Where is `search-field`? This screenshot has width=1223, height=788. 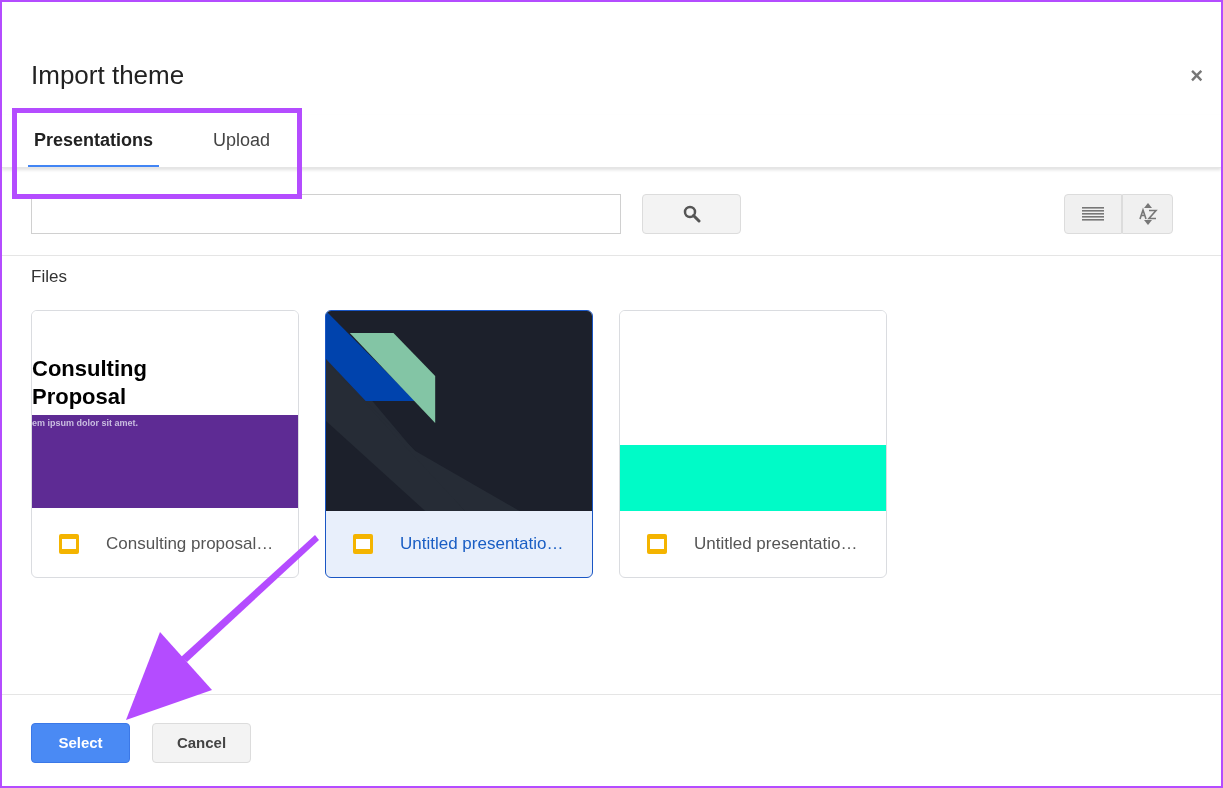 search-field is located at coordinates (326, 214).